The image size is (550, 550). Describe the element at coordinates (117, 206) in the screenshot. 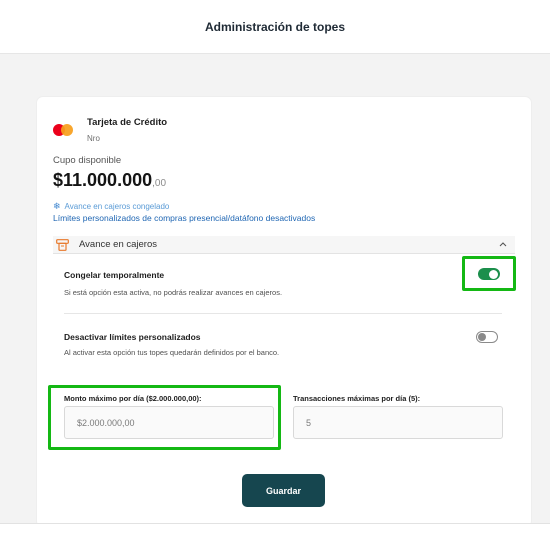

I see `frozen-status-text: Avance en cajeros congelado` at that location.